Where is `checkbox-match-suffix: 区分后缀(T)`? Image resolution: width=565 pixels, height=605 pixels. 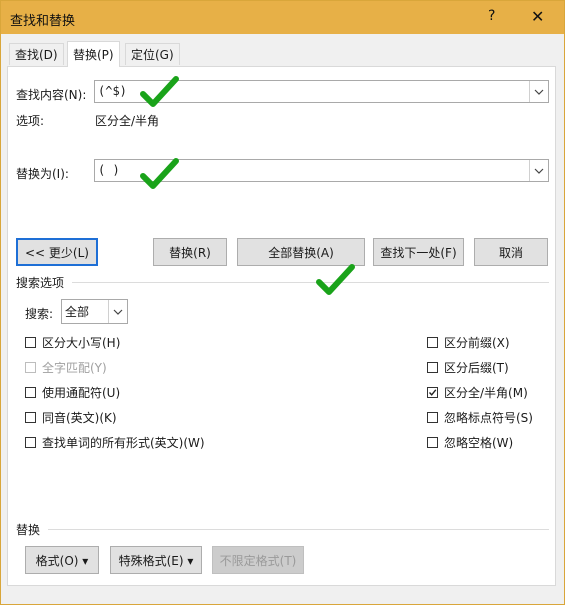
checkbox-match-suffix: 区分后缀(T) is located at coordinates (468, 367).